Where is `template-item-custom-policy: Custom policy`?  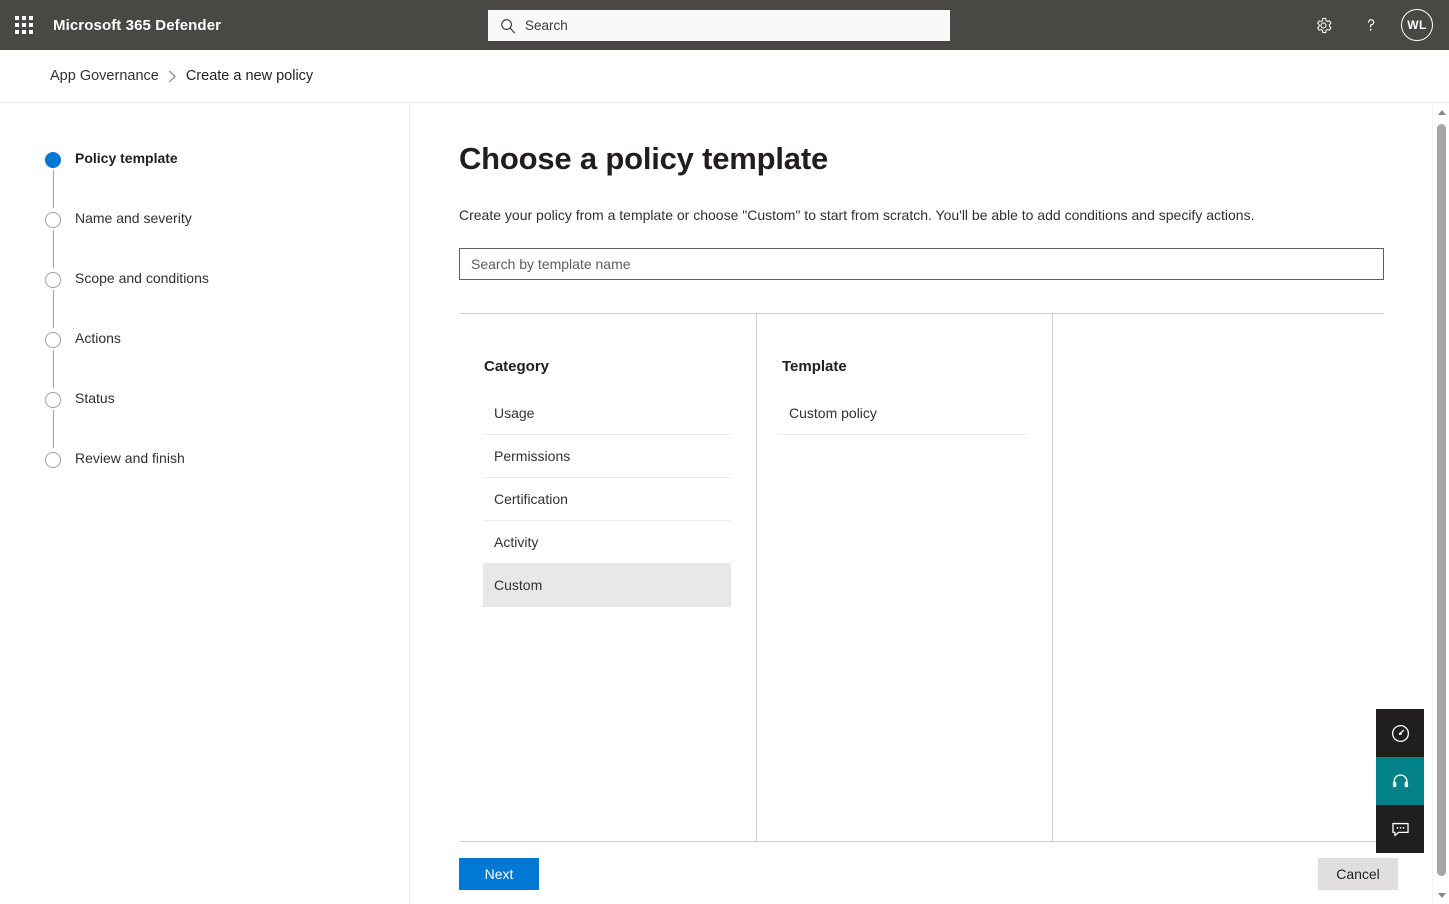
template-item-custom-policy: Custom policy is located at coordinates (902, 413).